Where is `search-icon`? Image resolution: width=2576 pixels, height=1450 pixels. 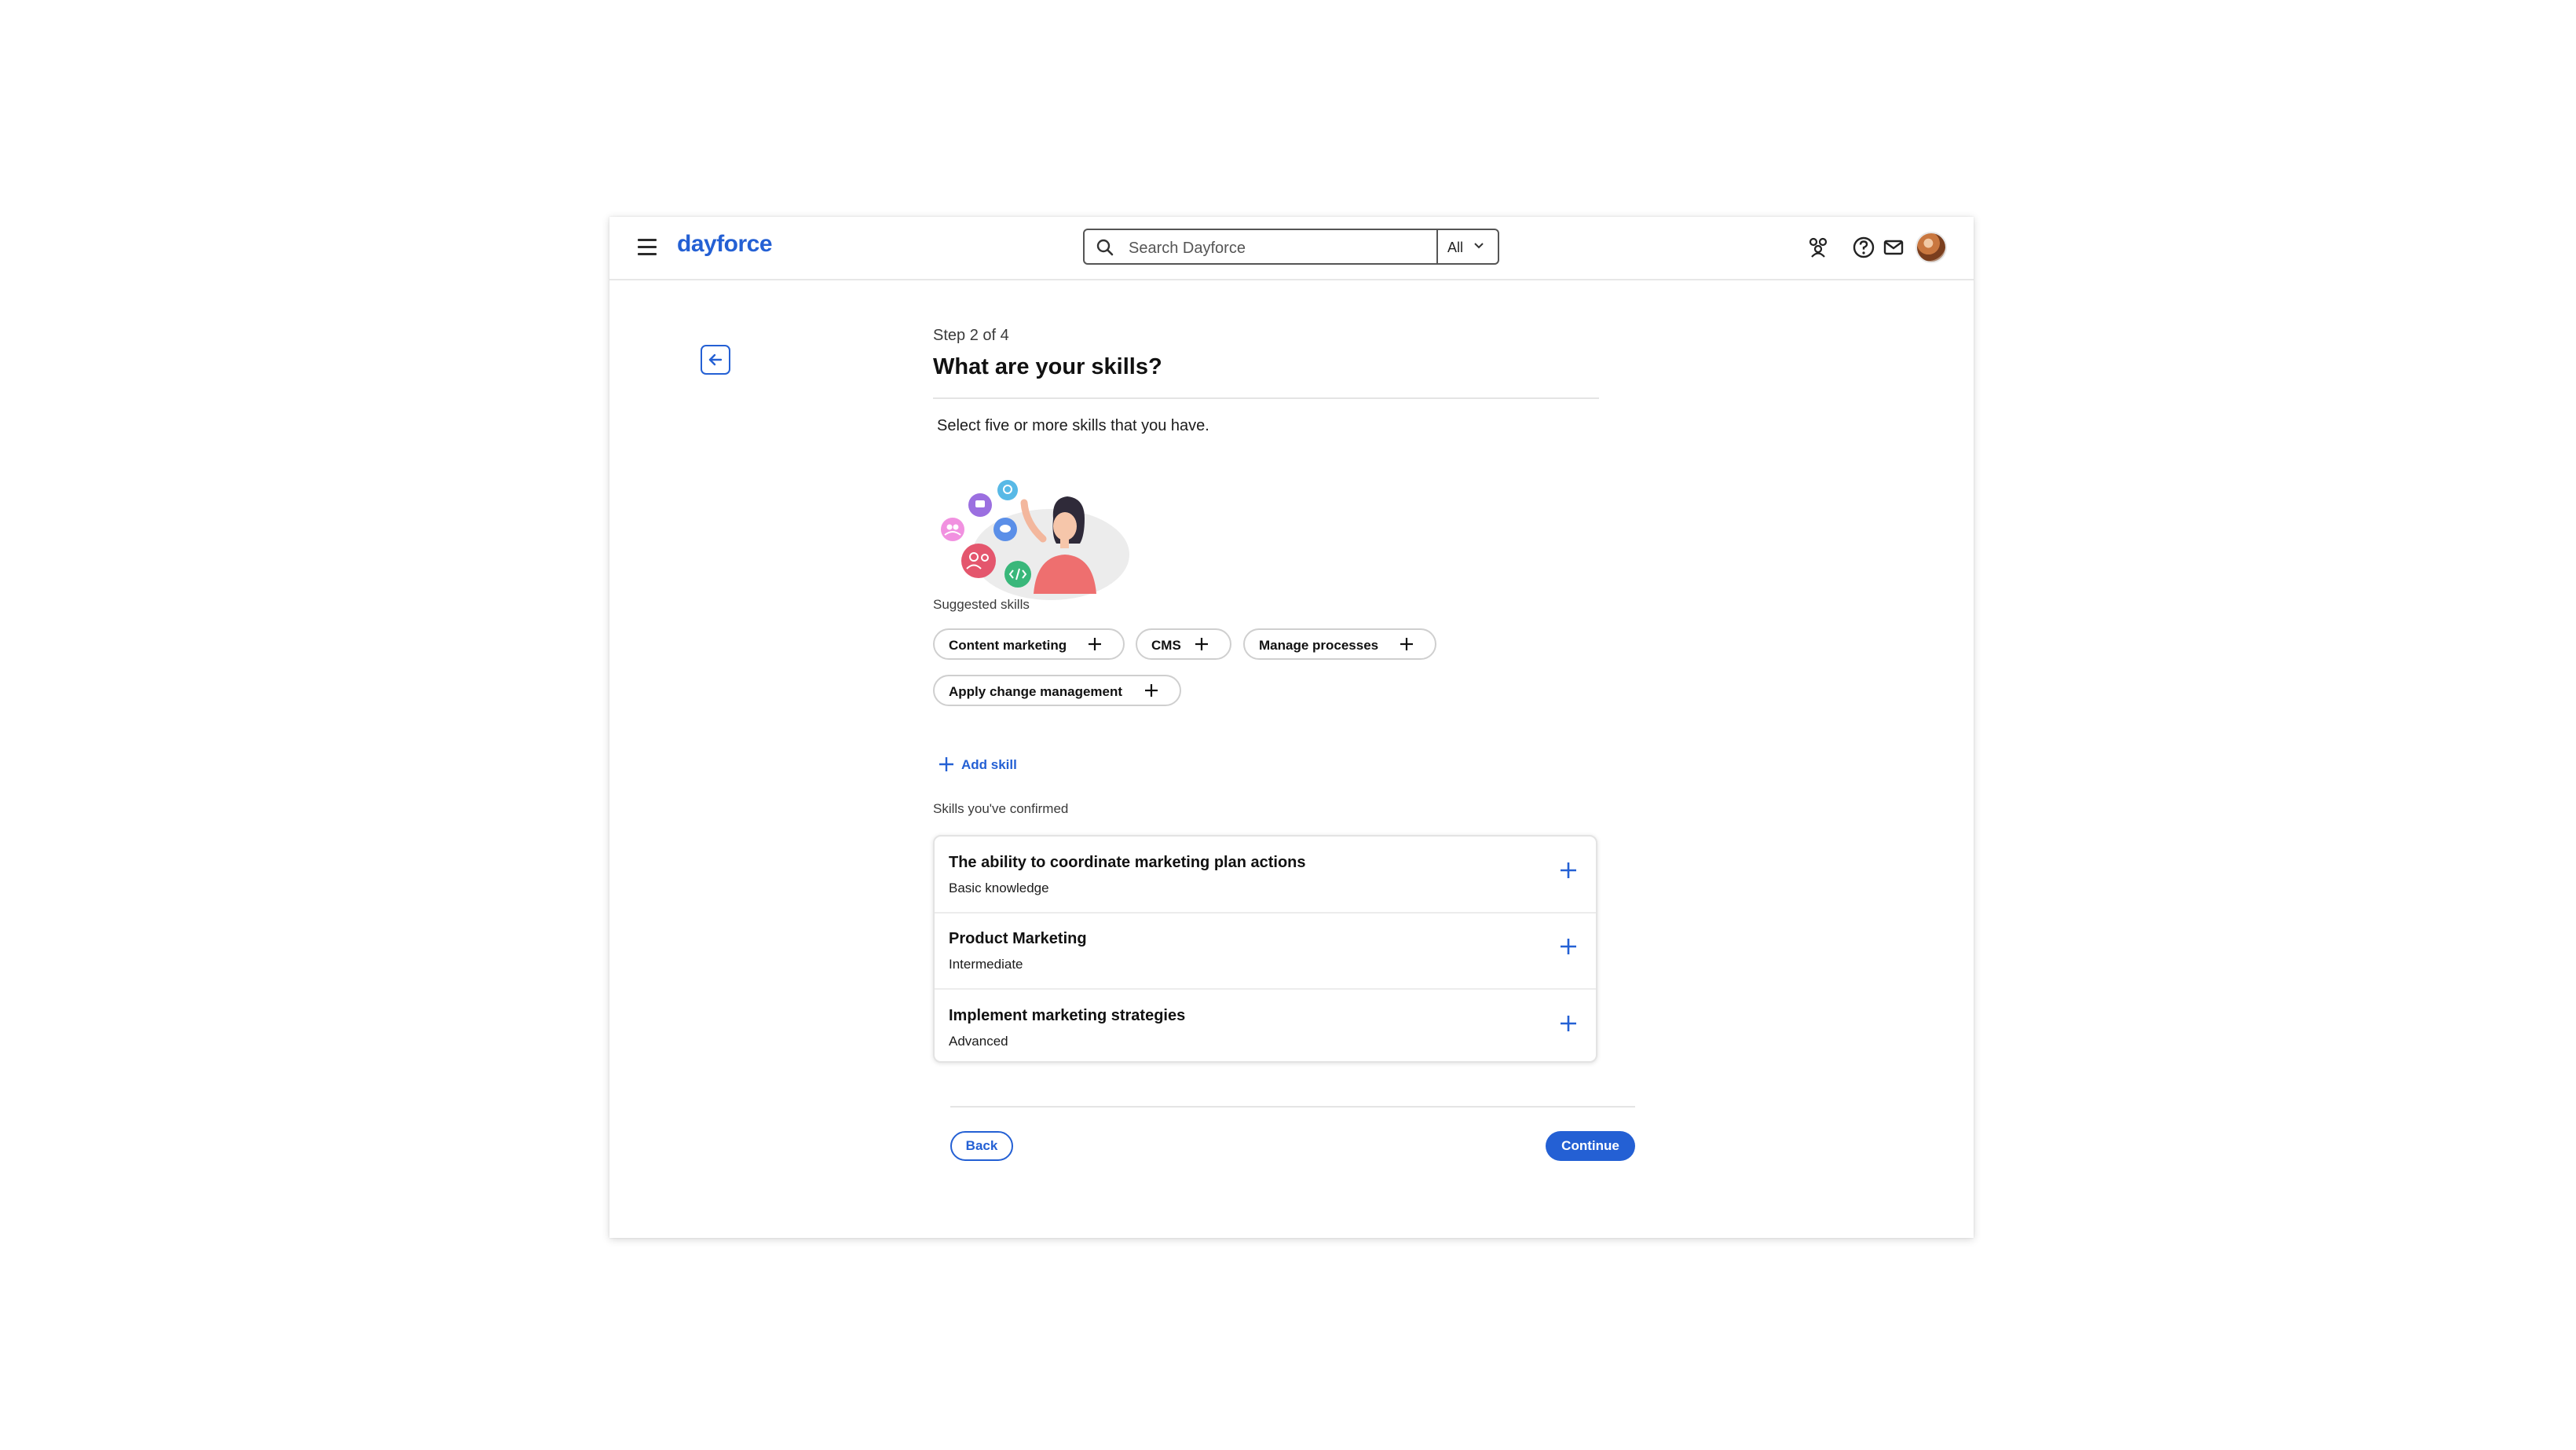
search-icon is located at coordinates (1105, 248).